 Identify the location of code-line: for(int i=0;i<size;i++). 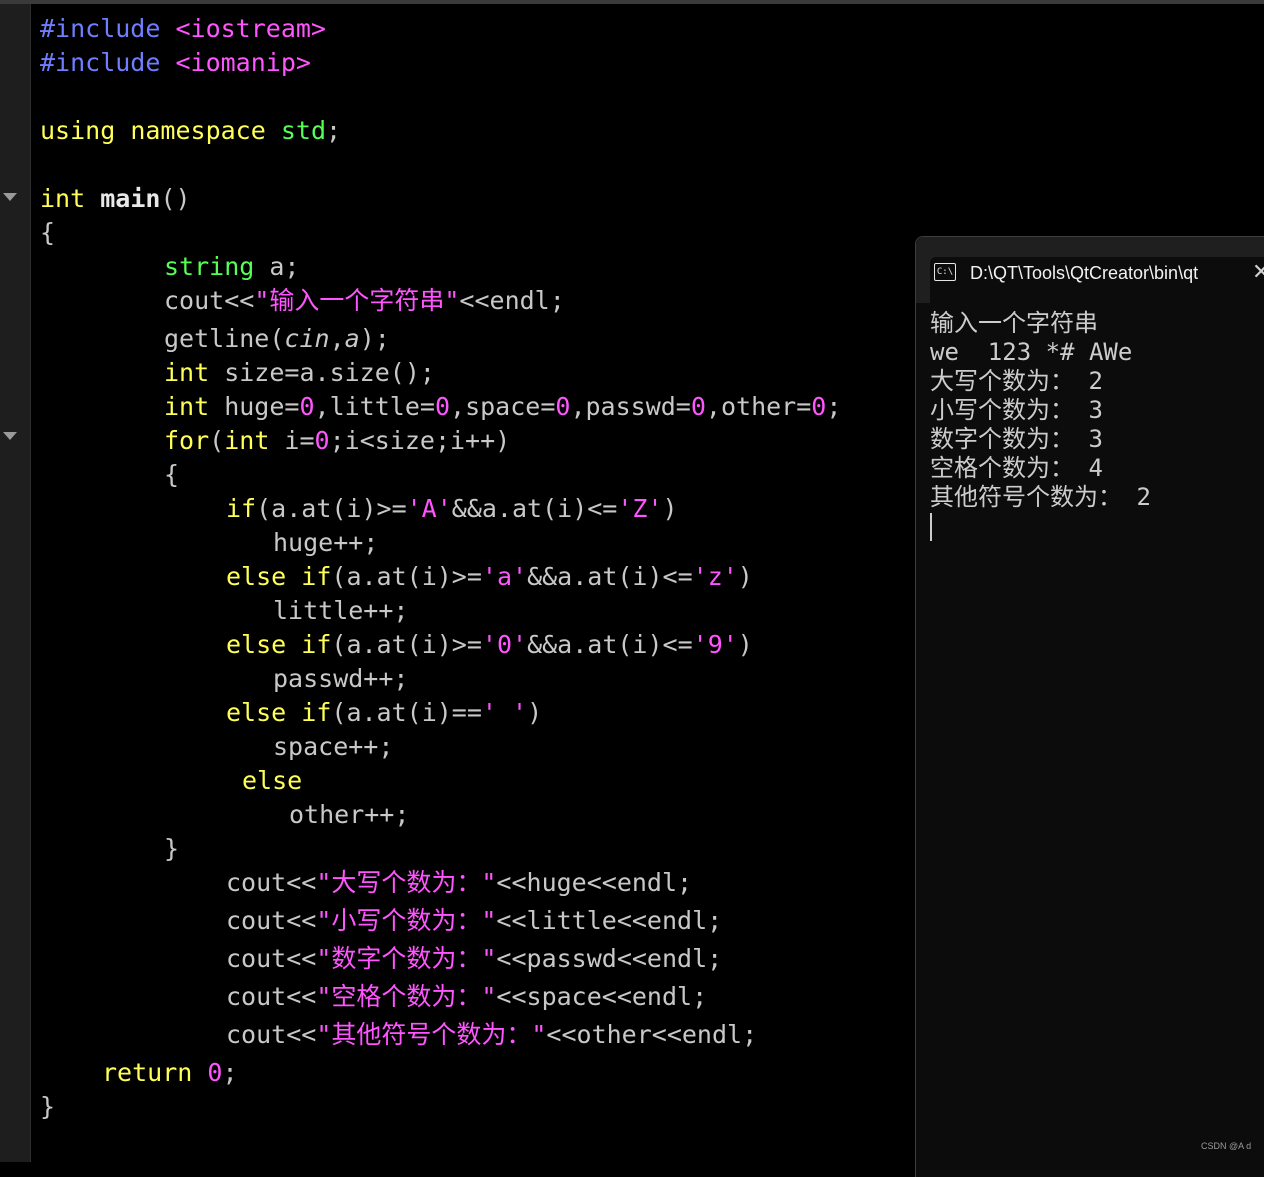
(337, 441).